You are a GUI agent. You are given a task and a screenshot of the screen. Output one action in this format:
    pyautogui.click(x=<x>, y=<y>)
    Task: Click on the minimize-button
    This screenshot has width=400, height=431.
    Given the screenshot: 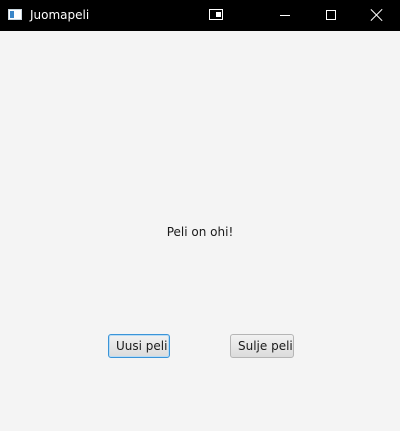 What is the action you would take?
    pyautogui.click(x=285, y=15)
    